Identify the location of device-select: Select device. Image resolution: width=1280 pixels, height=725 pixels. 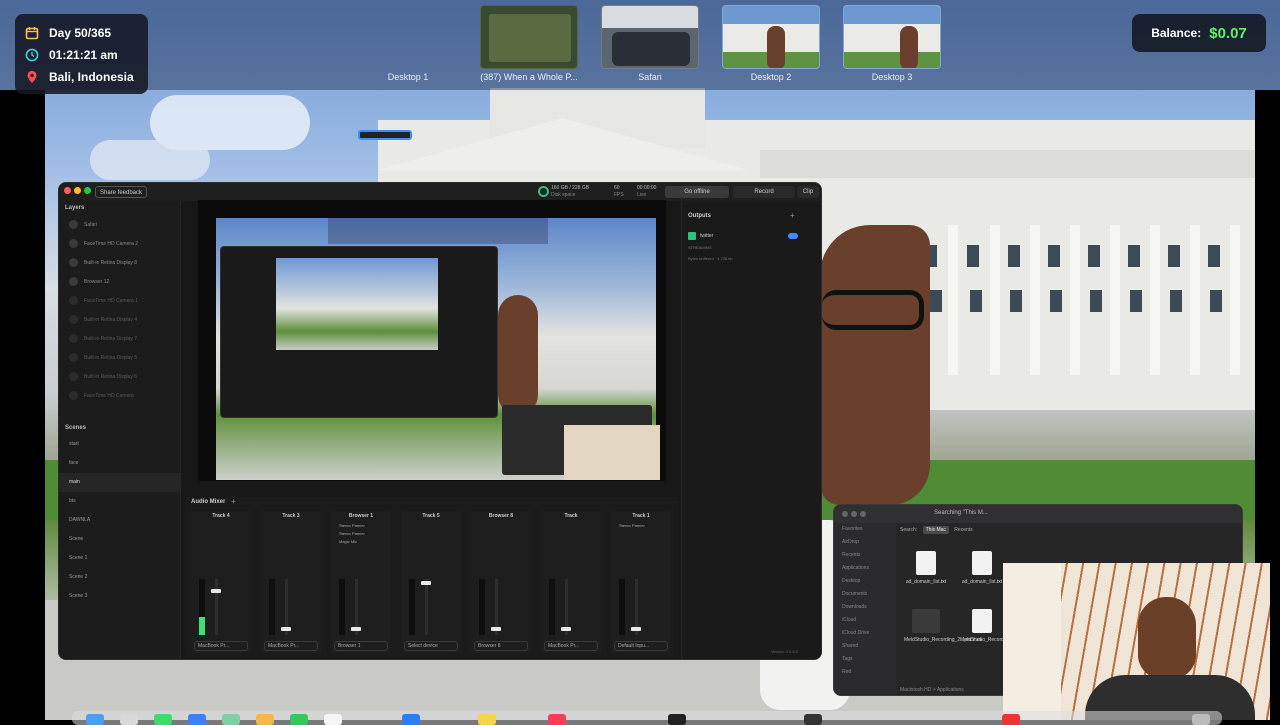
(431, 646).